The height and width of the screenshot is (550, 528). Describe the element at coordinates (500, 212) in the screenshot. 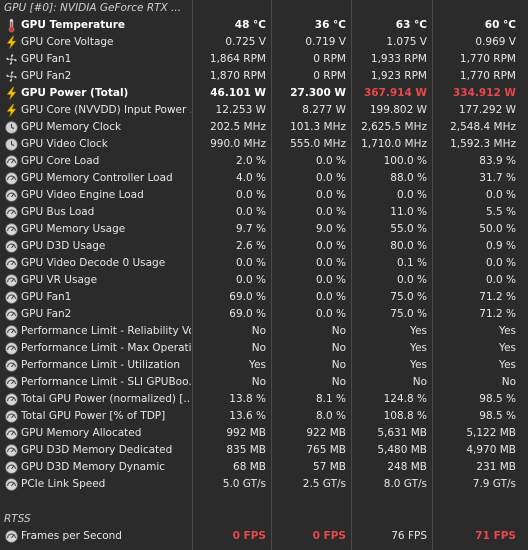

I see `average-value: 5.5 %` at that location.